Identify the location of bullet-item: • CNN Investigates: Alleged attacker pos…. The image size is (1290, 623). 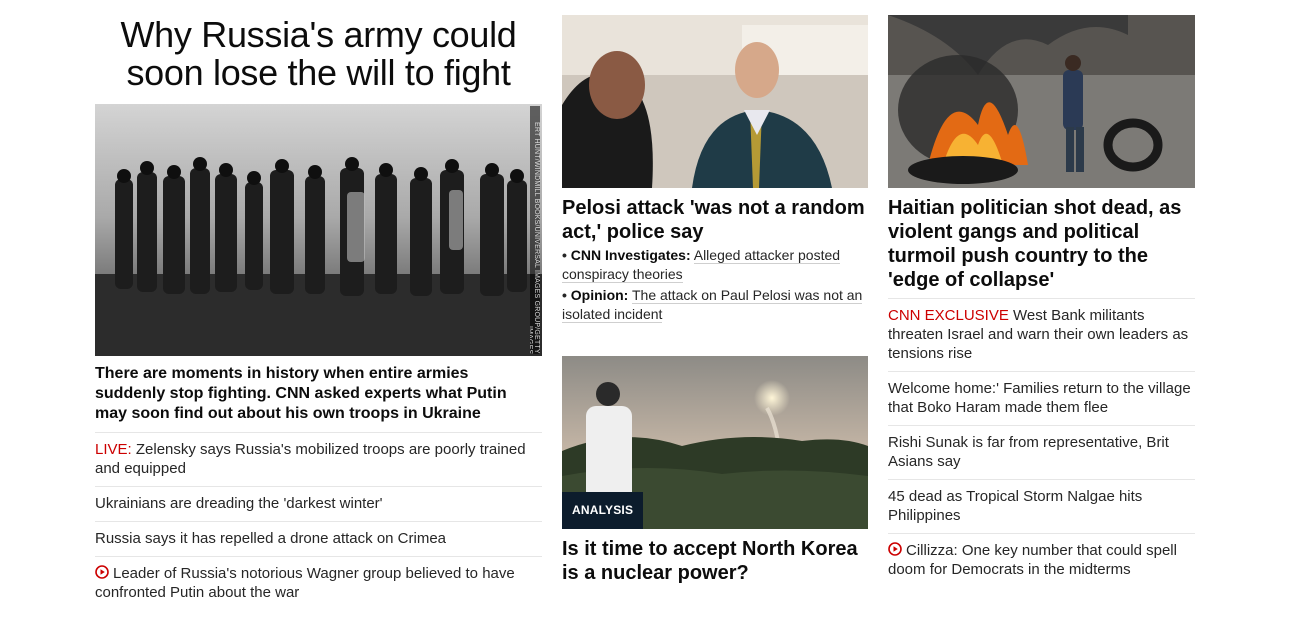
(715, 265).